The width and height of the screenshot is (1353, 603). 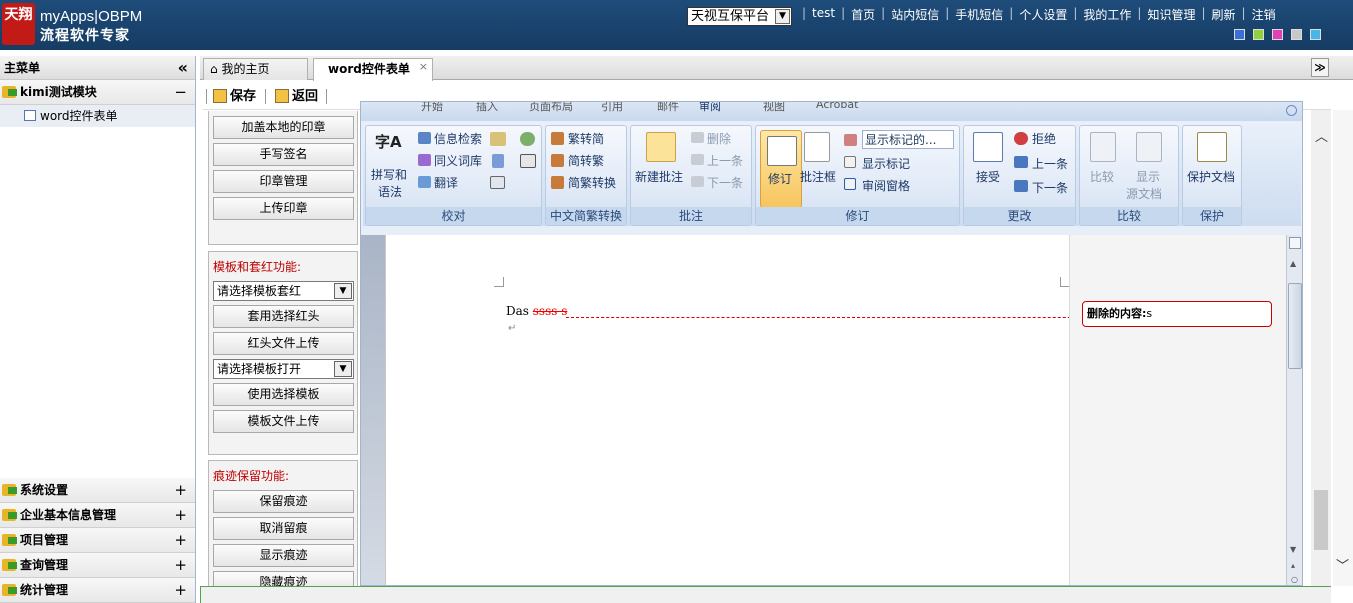 I want to click on reject-button: 拒绝, so click(x=1044, y=138).